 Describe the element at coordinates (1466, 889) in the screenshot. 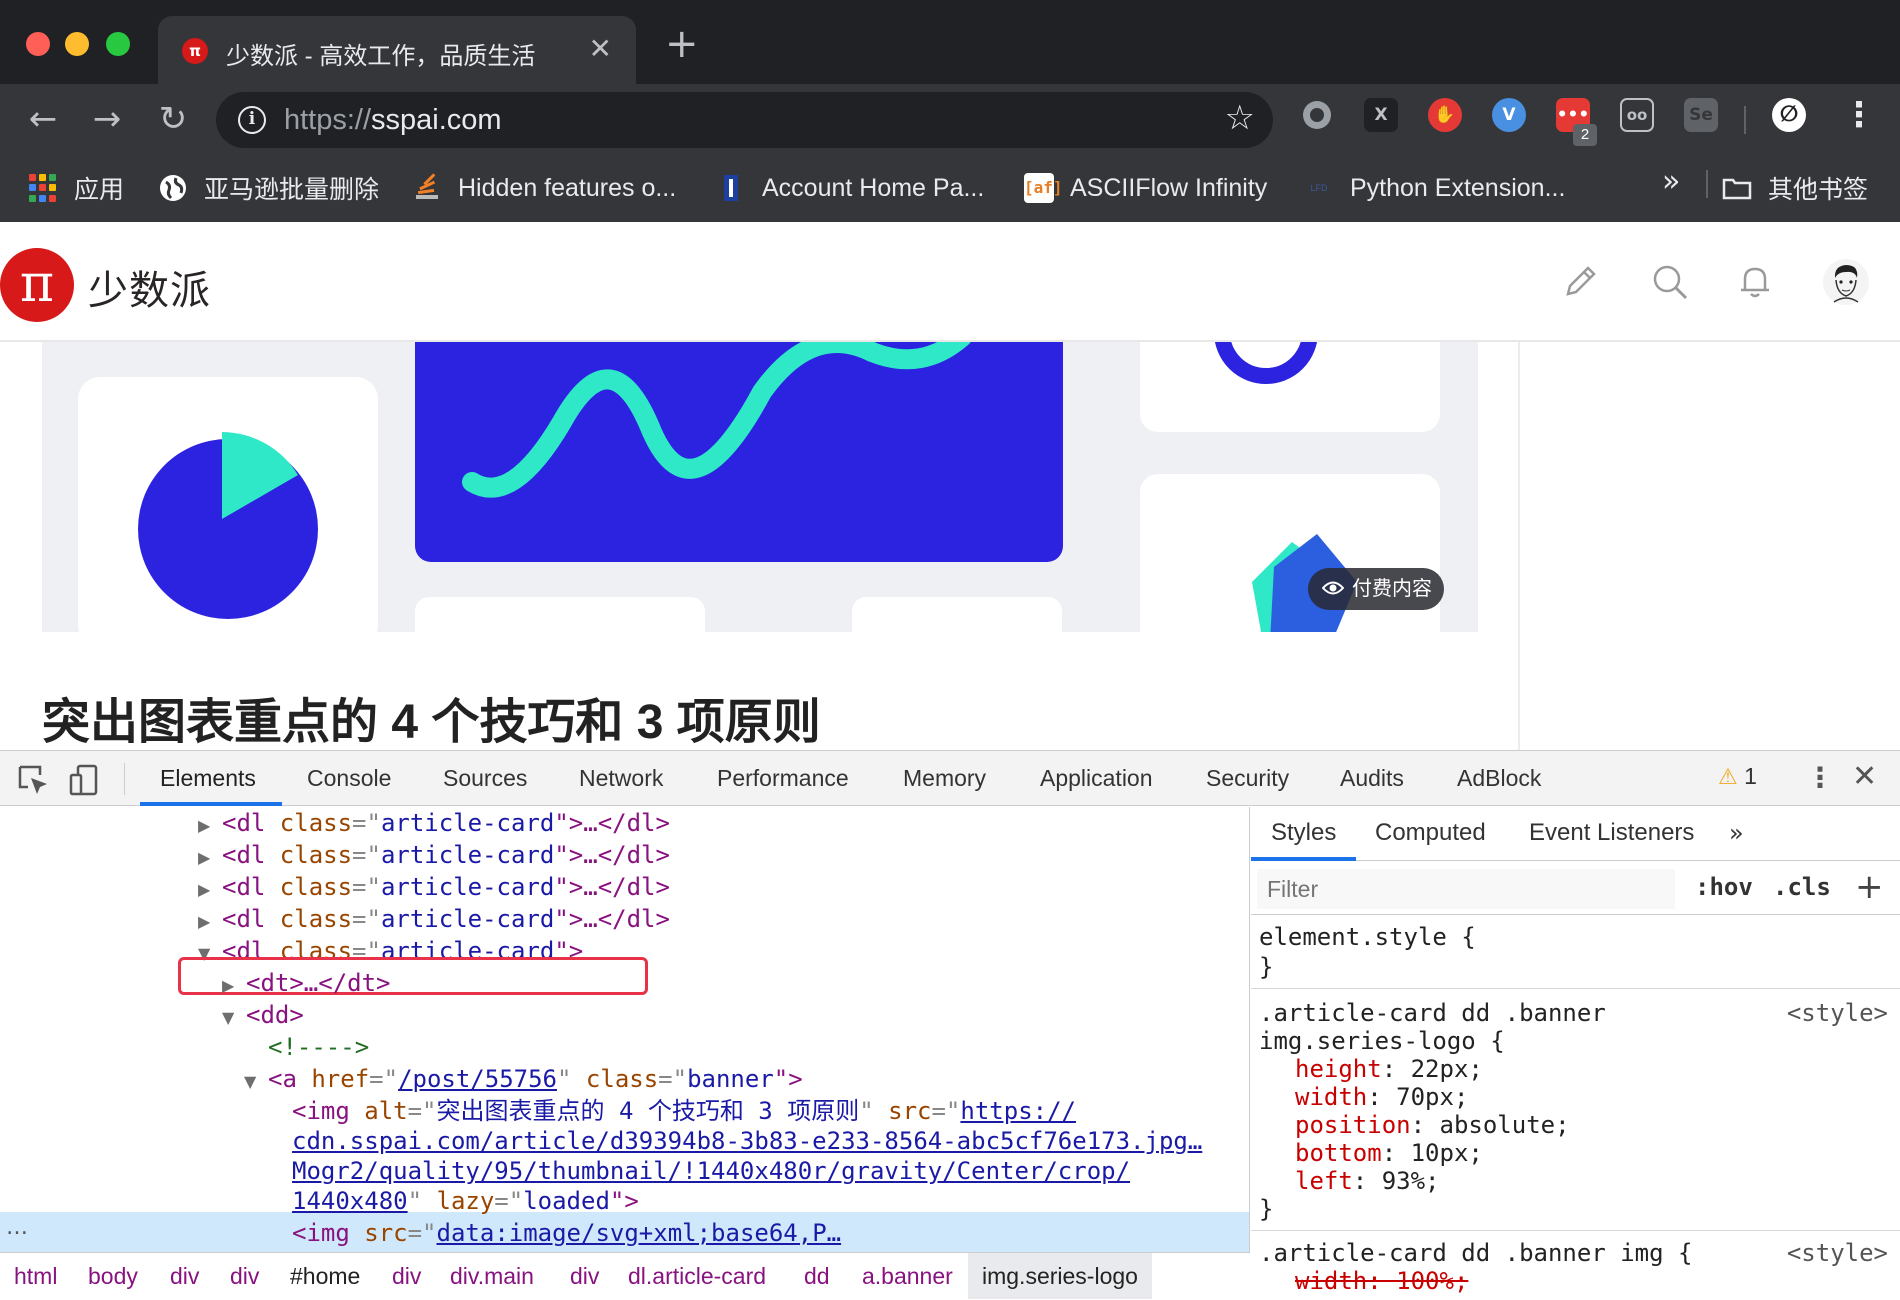

I see `styles-filter-input` at that location.